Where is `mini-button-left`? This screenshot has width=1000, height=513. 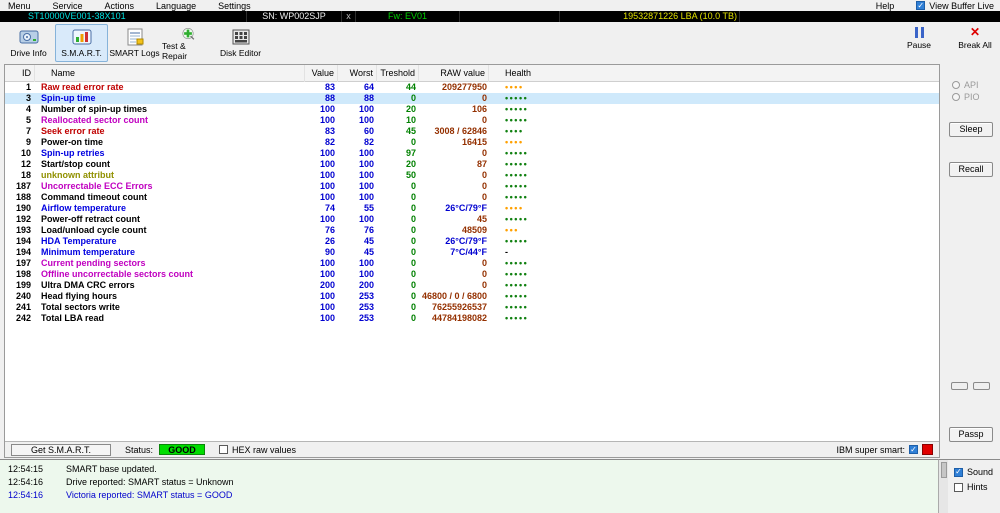 mini-button-left is located at coordinates (959, 386).